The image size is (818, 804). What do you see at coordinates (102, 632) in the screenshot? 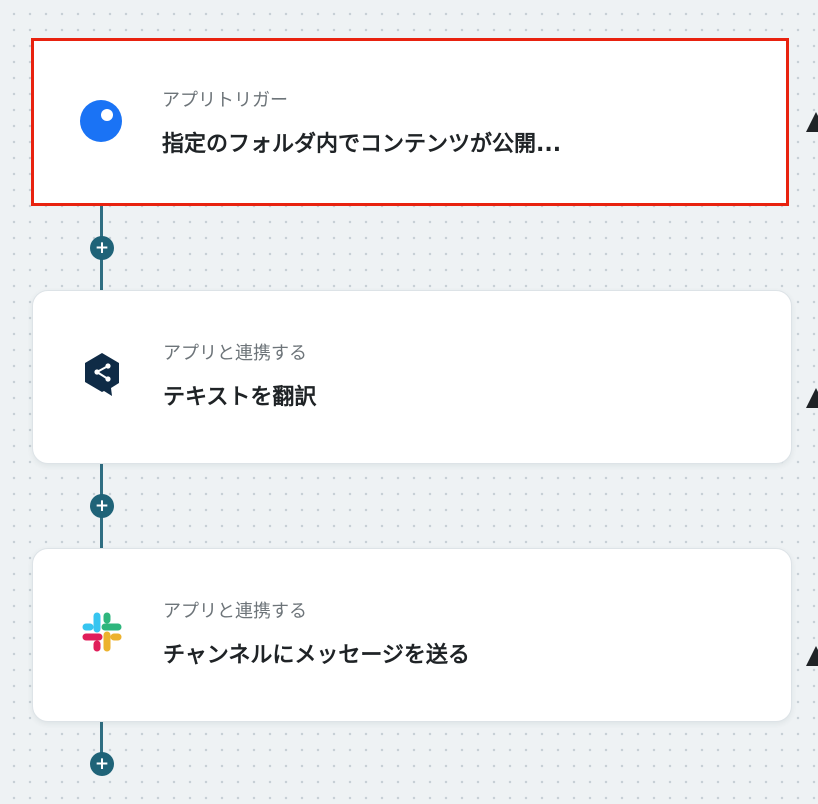
I see `slack-icon` at bounding box center [102, 632].